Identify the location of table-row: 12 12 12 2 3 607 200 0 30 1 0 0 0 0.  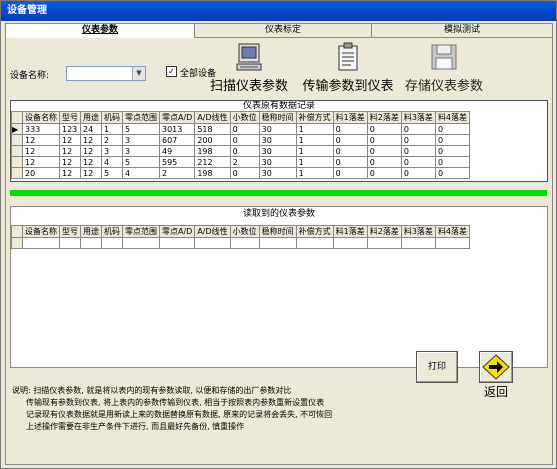
(241, 140).